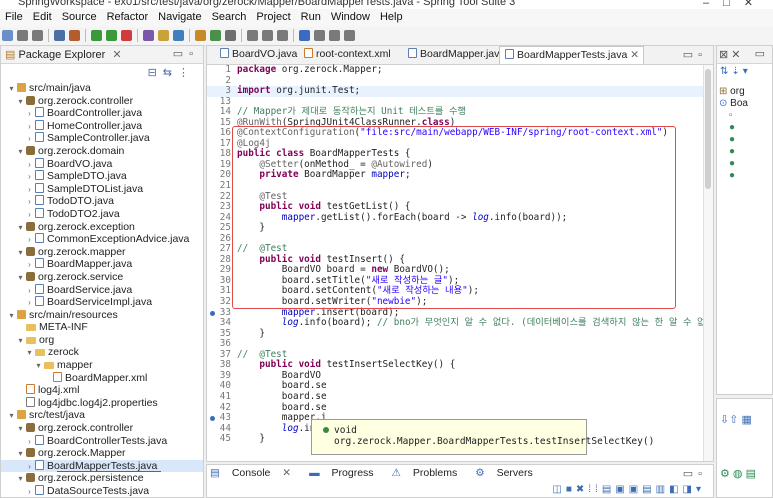 The height and width of the screenshot is (498, 773). What do you see at coordinates (708, 129) in the screenshot?
I see `scroll-thumb` at bounding box center [708, 129].